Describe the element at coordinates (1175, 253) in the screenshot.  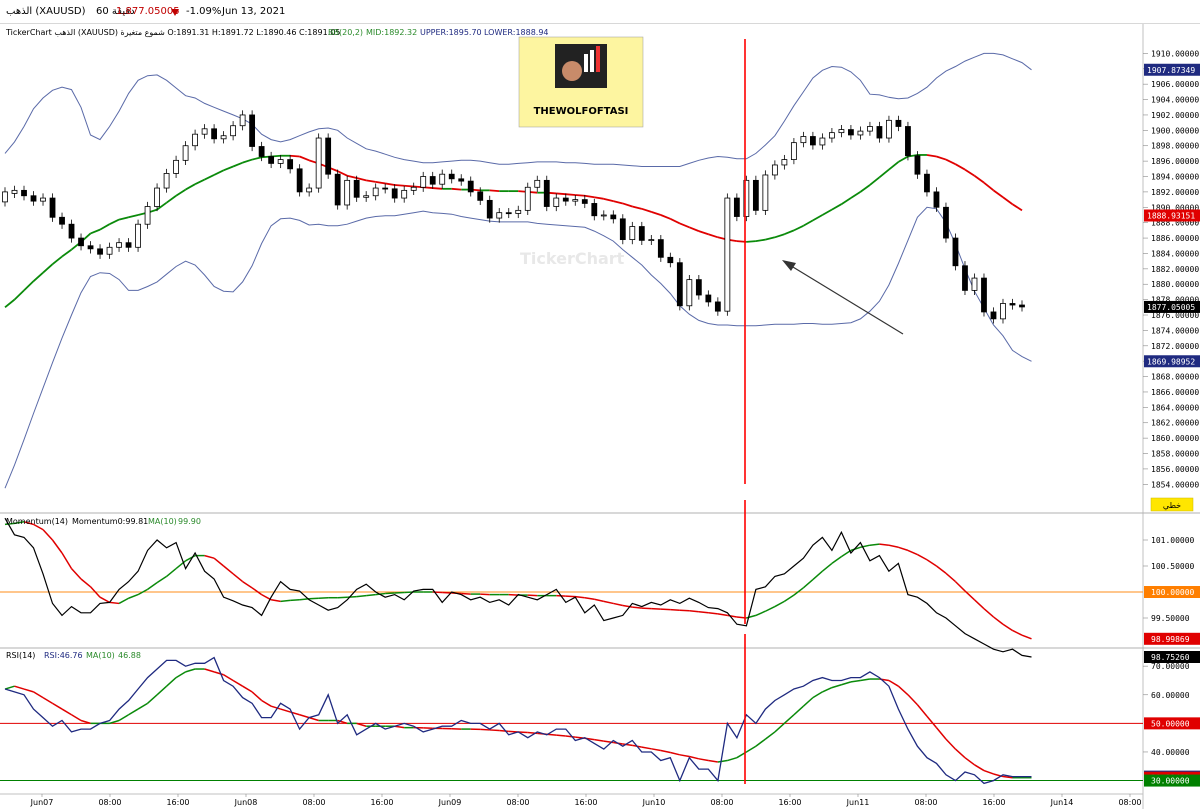
I see `price-tick-label: 1884.00000` at that location.